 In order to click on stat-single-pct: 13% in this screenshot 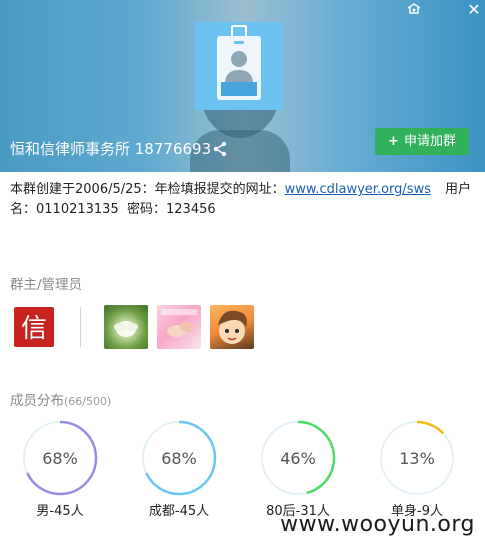, I will do `click(417, 458)`.